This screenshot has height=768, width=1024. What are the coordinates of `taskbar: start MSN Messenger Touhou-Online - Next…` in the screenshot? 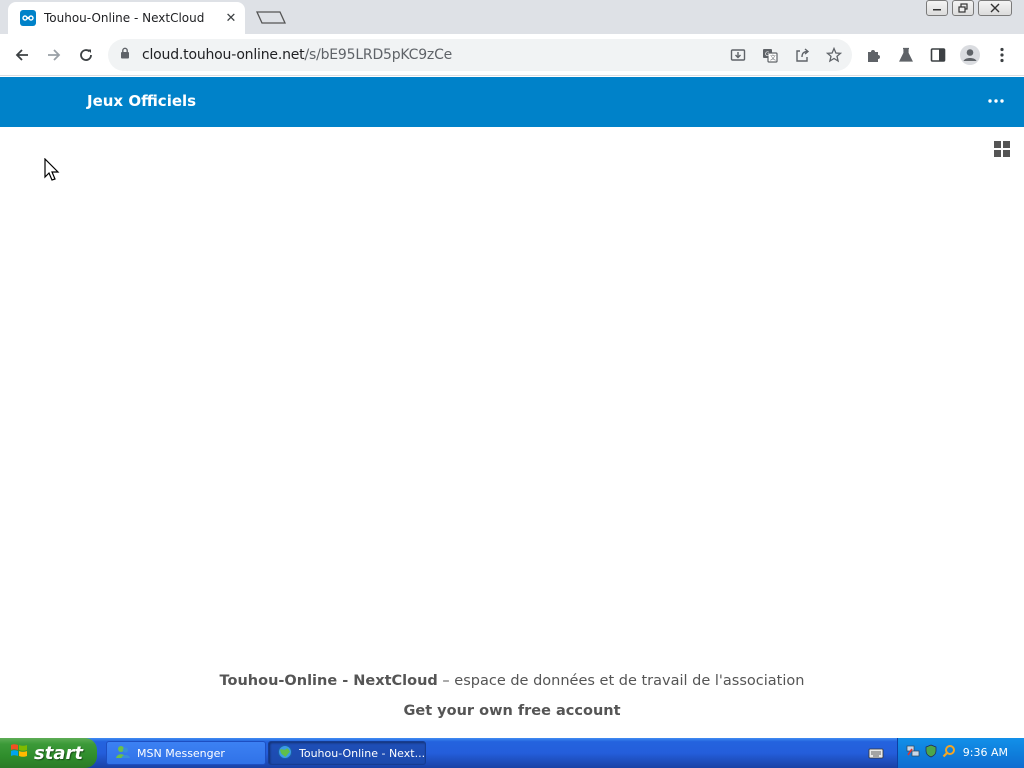 It's located at (512, 753).